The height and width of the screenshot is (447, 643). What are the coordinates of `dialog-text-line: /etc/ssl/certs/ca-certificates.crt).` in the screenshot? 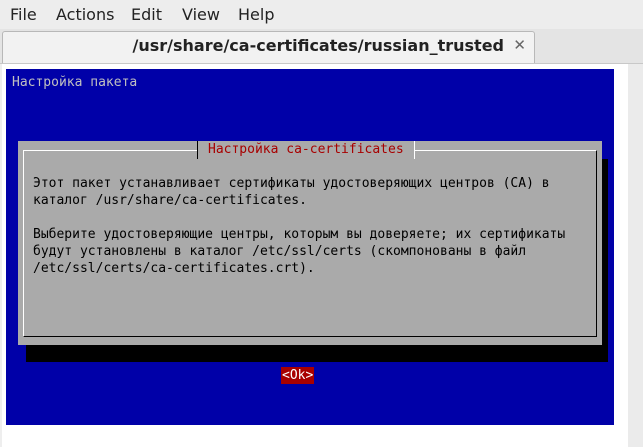 It's located at (174, 268).